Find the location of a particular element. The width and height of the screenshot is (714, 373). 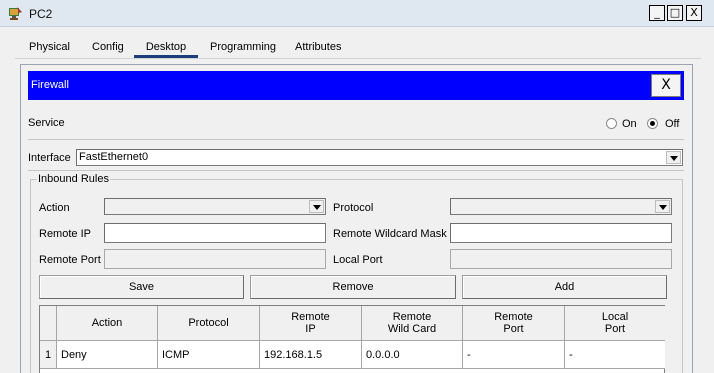

table-header-remote-wildcard: Remote Wild Card is located at coordinates (412, 323).